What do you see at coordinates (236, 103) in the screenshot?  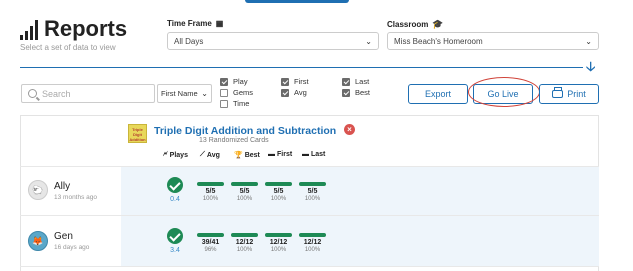 I see `checkbox-time: Time` at bounding box center [236, 103].